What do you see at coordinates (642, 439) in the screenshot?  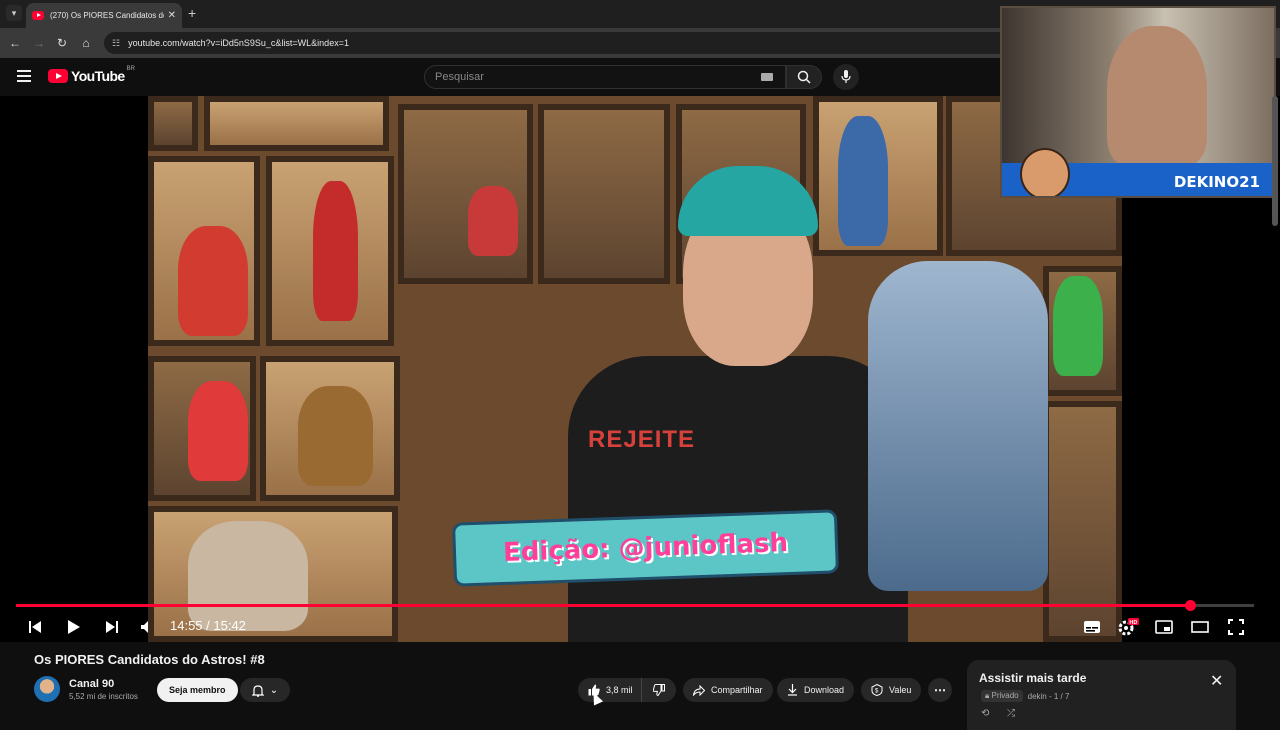 I see `shirt-text: REJEITE` at bounding box center [642, 439].